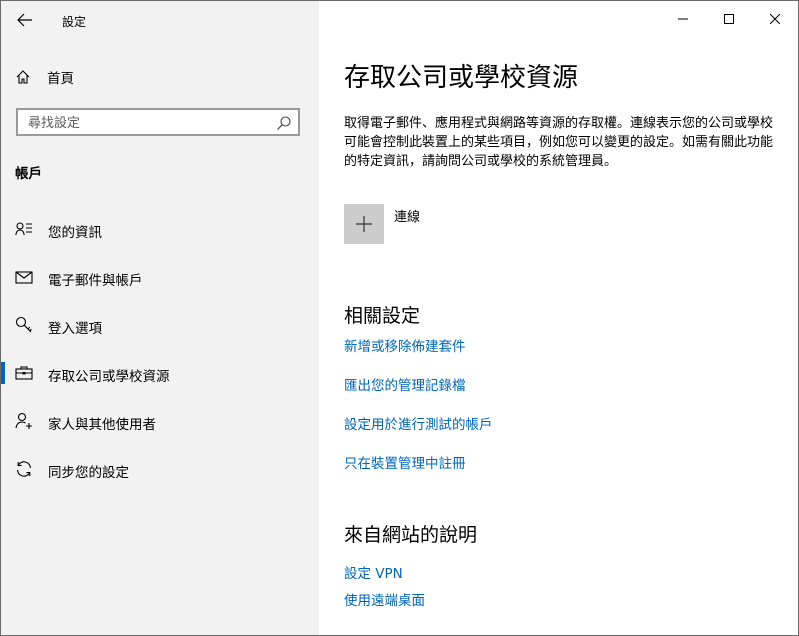 This screenshot has height=636, width=799. I want to click on maximize-icon, so click(729, 19).